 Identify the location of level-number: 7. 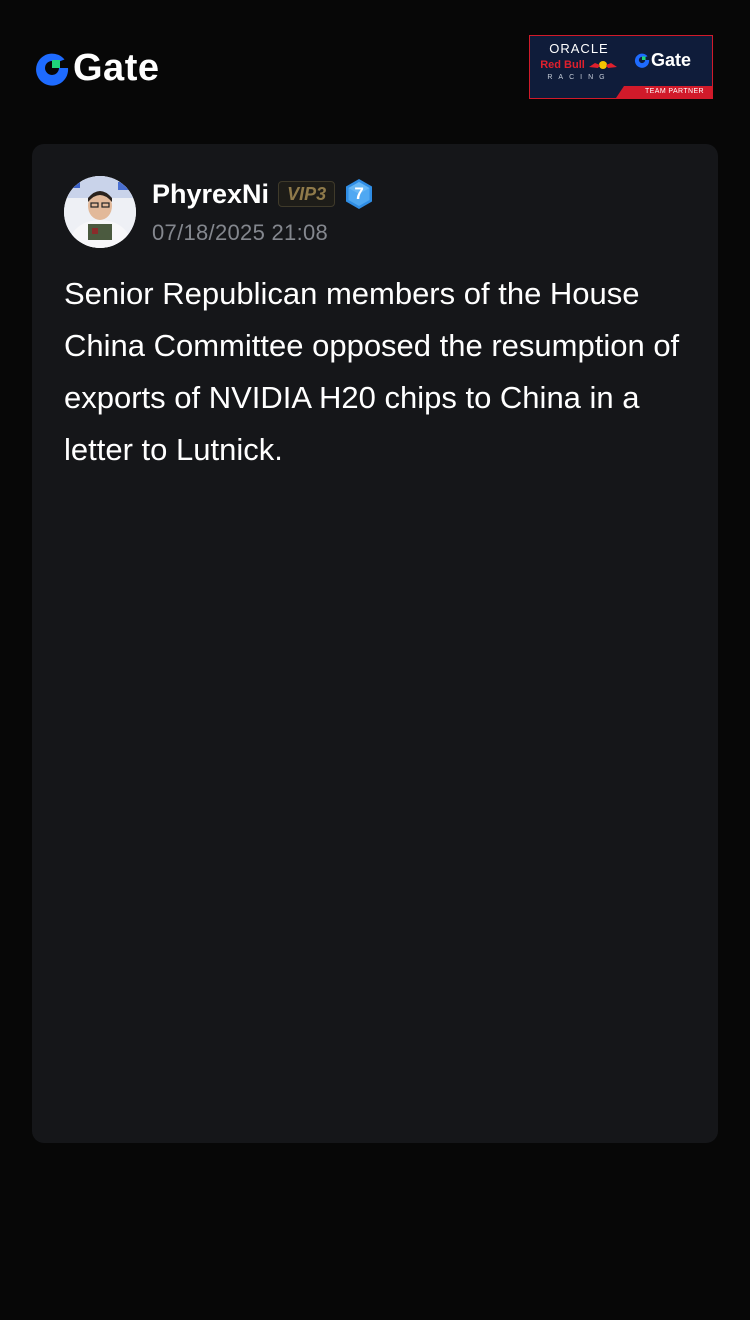
(359, 193).